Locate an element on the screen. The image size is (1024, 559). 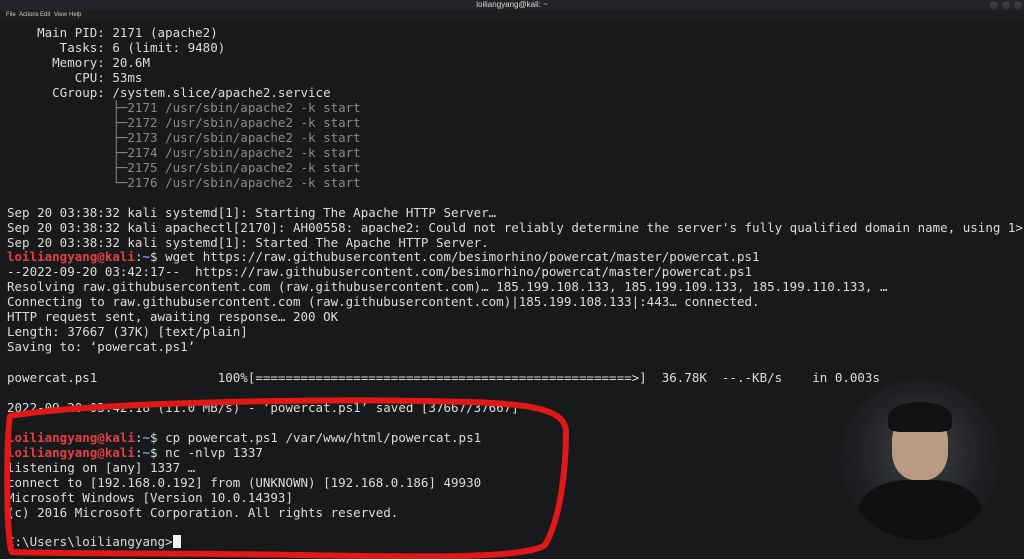
cgroup-process: ├─2172 /usr/sbin/apache2 -k start is located at coordinates (184, 122).